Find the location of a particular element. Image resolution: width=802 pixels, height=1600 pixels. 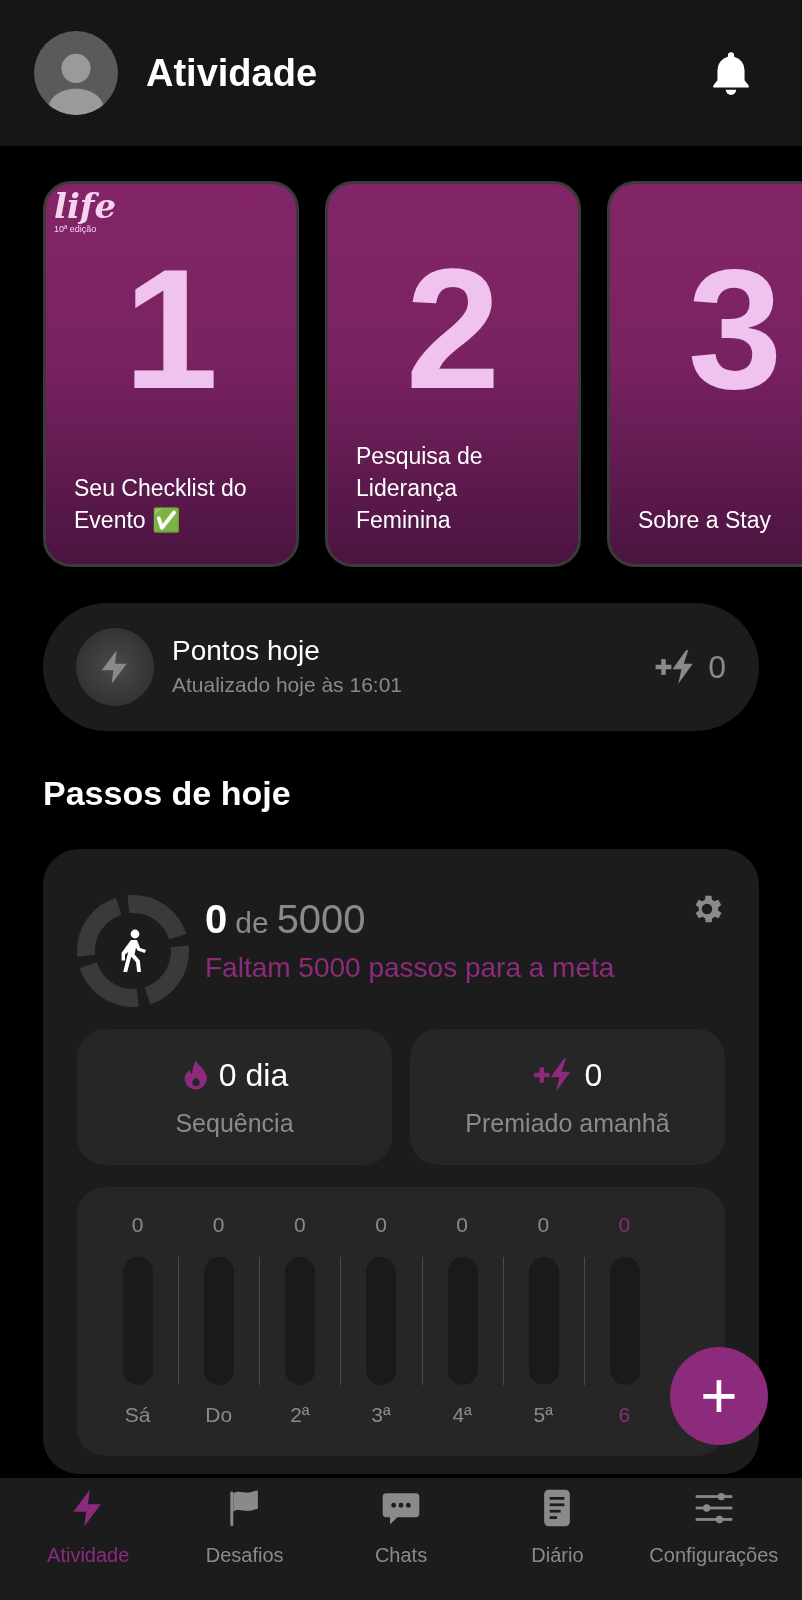

logo-text: life is located at coordinates (85, 206).